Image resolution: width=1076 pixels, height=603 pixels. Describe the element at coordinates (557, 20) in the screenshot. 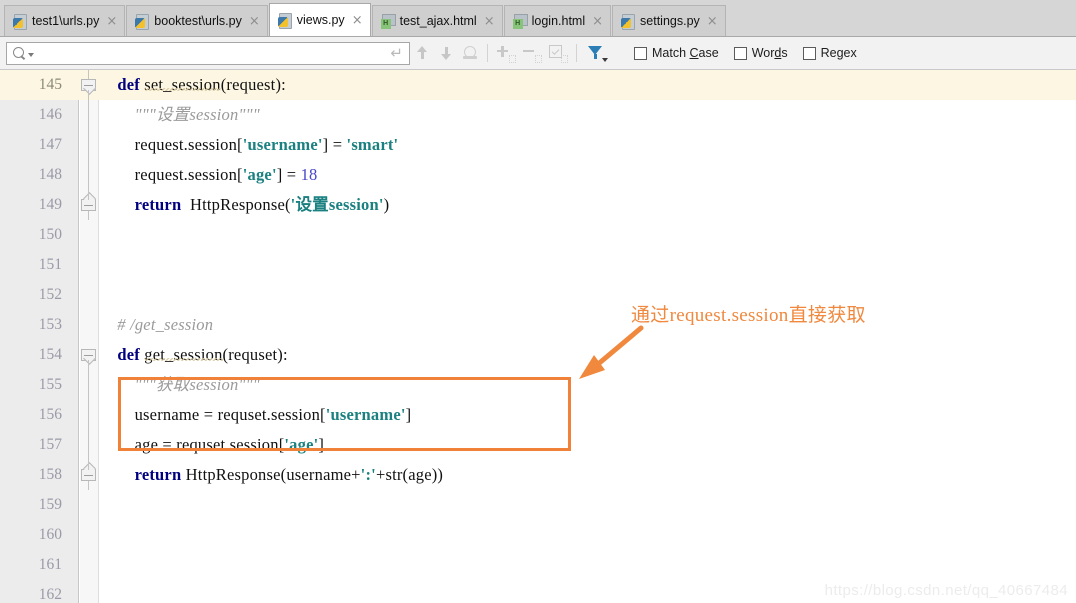

I see `editor-tab-login-html: login.html ×` at that location.